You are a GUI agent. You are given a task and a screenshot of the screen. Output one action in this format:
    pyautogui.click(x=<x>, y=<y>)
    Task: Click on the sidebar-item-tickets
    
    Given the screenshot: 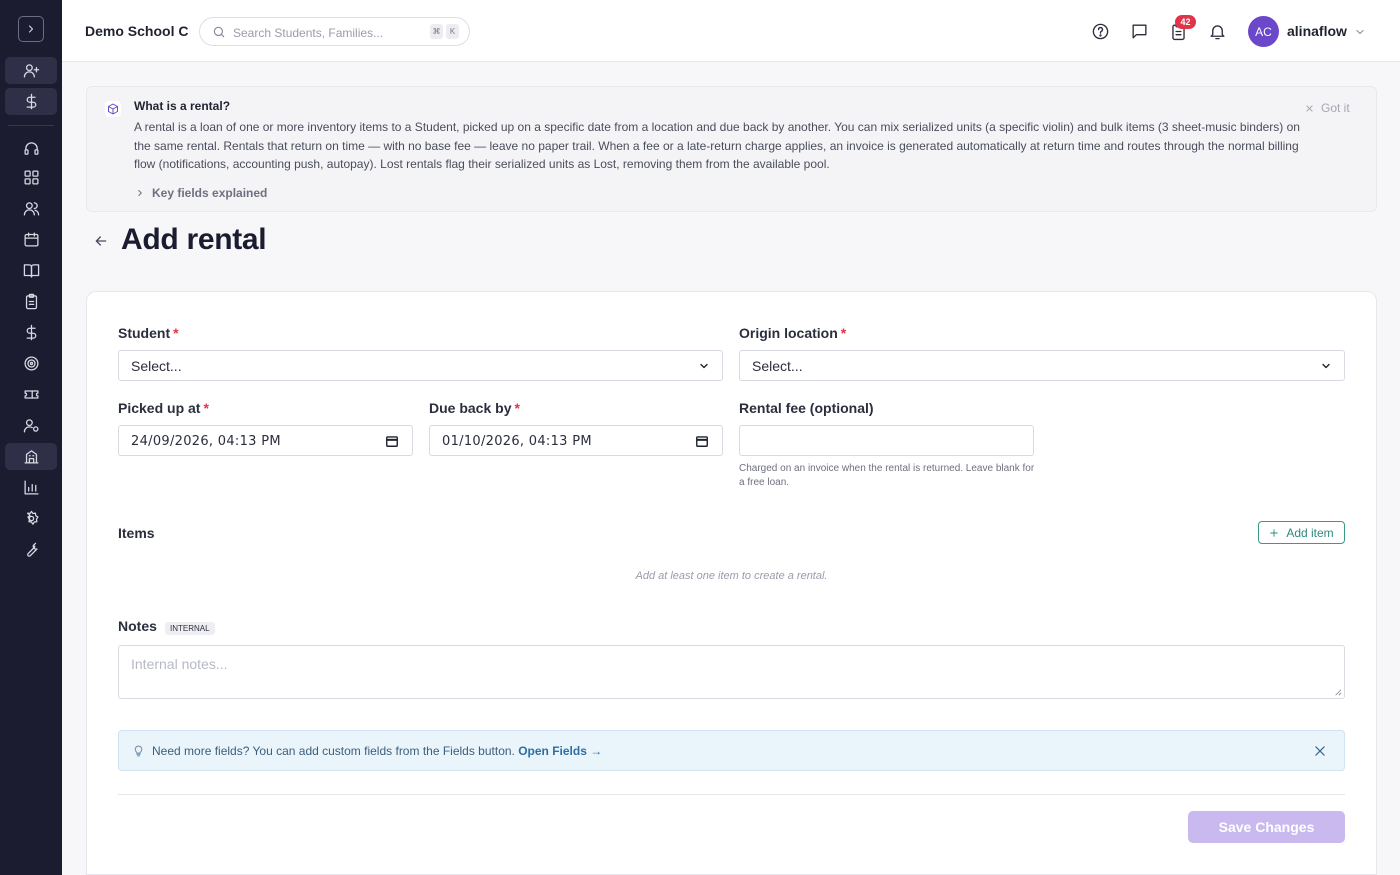 What is the action you would take?
    pyautogui.click(x=31, y=394)
    